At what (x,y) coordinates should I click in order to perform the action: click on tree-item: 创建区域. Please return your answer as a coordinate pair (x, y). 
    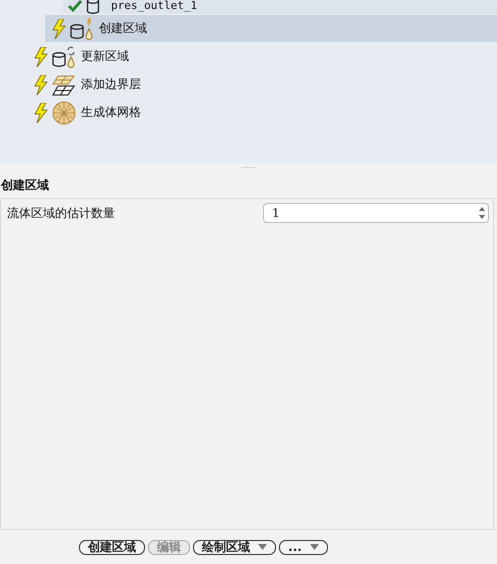
    Looking at the image, I should click on (271, 28).